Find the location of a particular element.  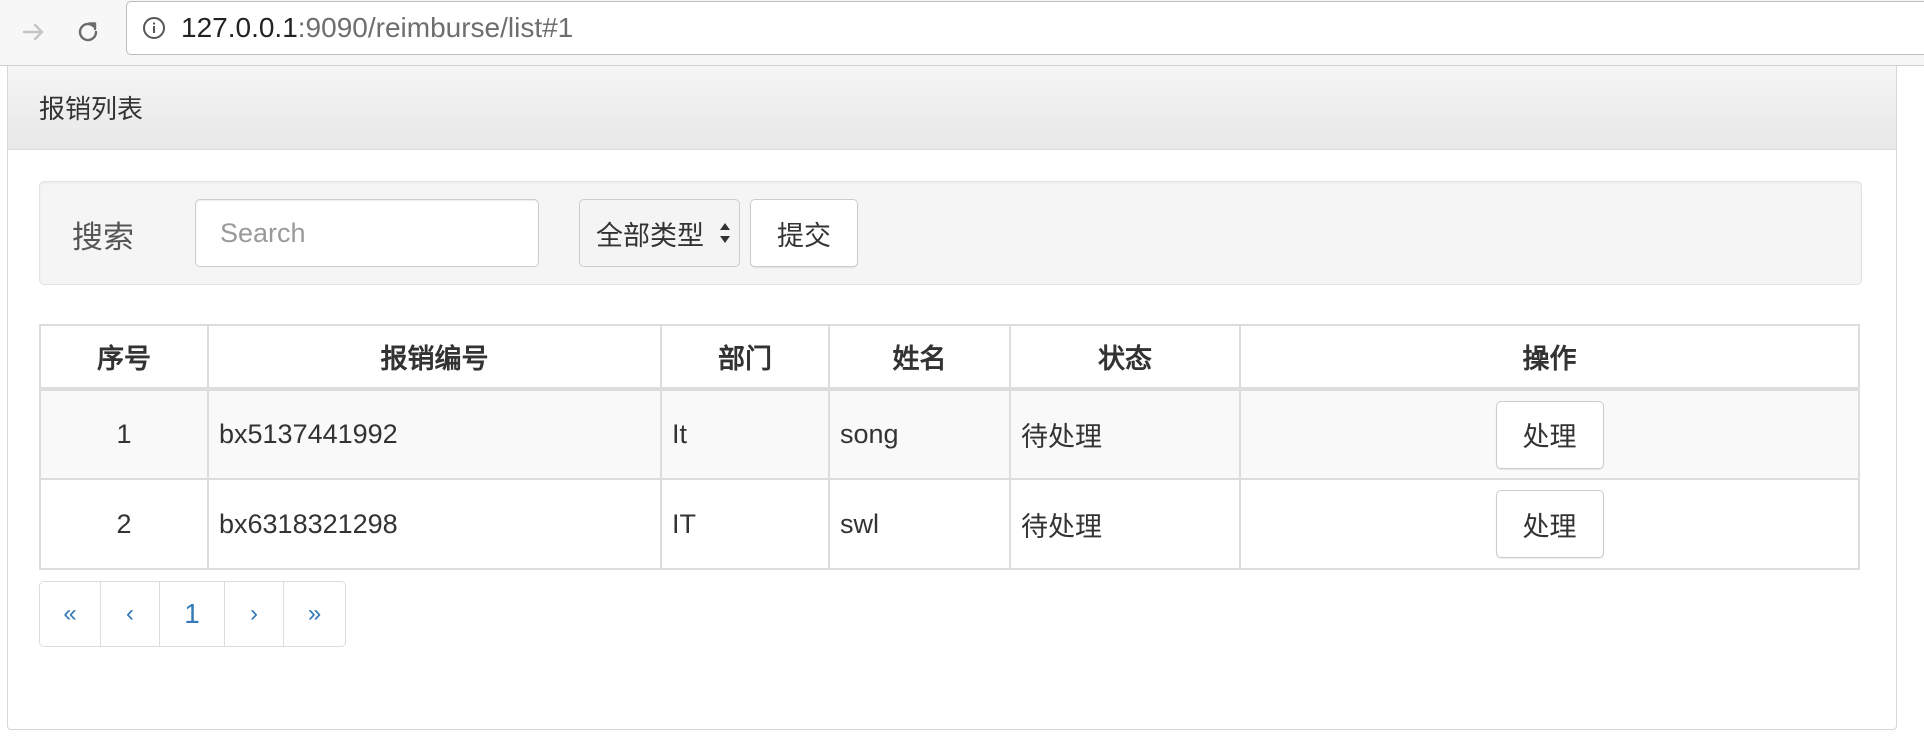

table-row: 2 bx6318321298 IT swl 待处理 处理 is located at coordinates (949, 524).